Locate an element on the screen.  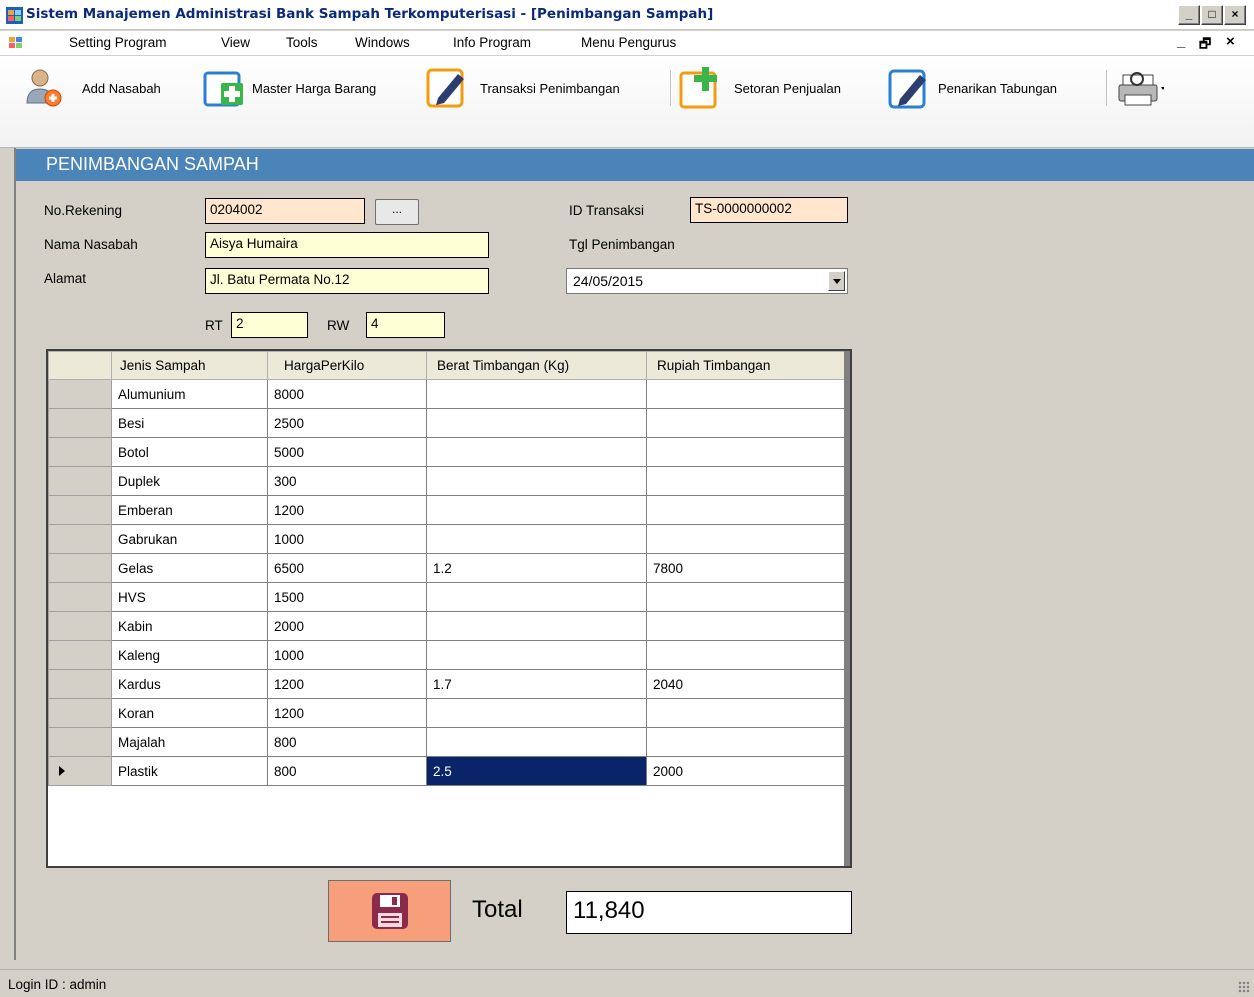
column-header-harga: HargaPerKilo is located at coordinates (347, 365).